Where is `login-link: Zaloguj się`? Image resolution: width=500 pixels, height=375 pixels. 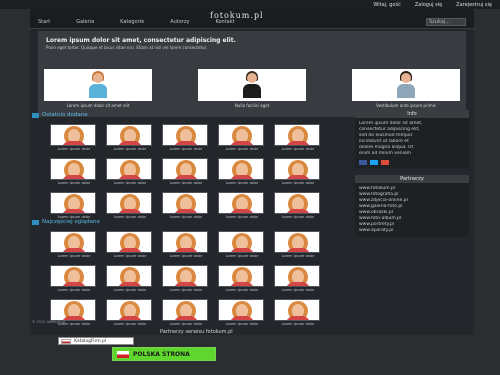 login-link: Zaloguj się is located at coordinates (428, 5).